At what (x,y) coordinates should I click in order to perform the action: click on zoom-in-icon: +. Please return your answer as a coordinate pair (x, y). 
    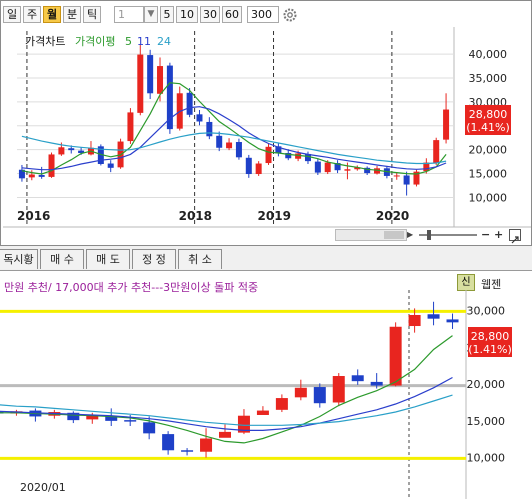
    Looking at the image, I should click on (499, 235).